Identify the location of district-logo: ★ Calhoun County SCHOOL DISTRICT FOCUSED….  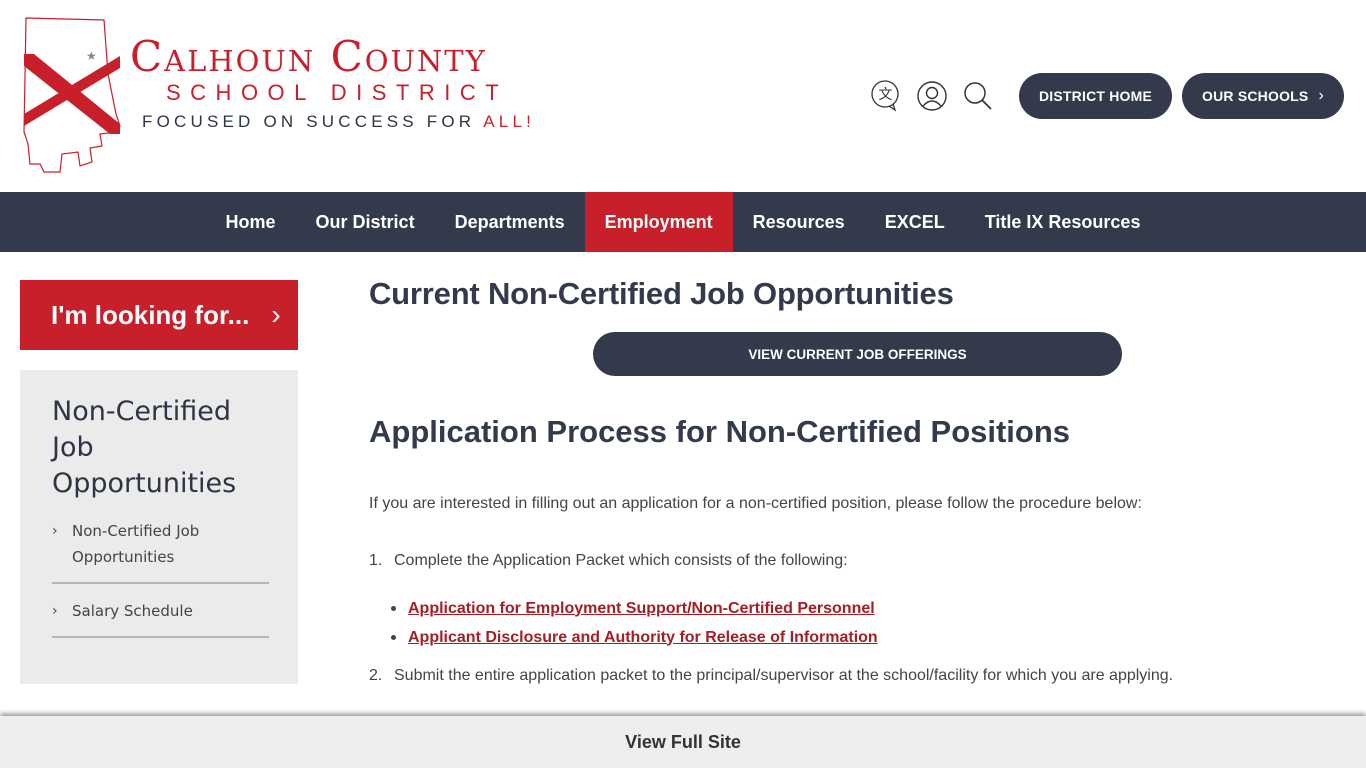
(285, 96).